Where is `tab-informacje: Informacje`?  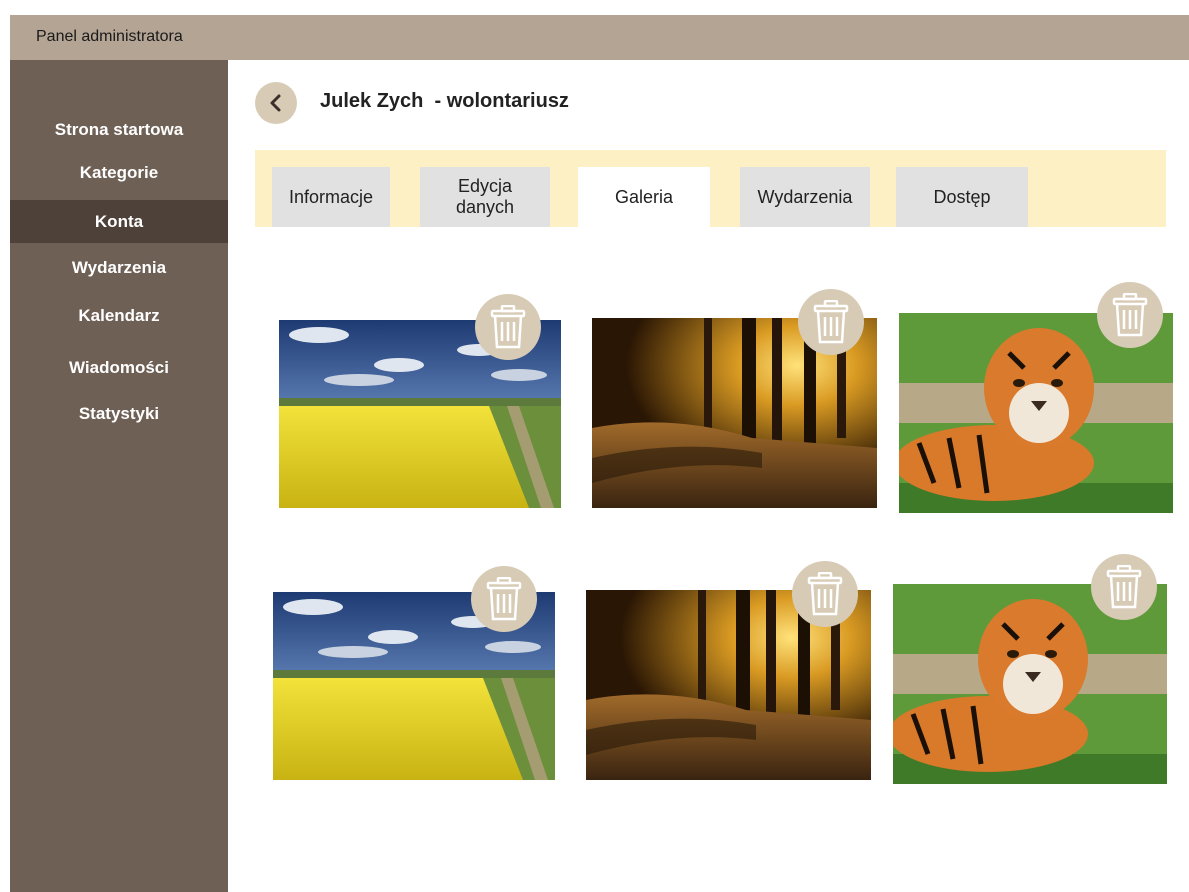
tab-informacje: Informacje is located at coordinates (331, 197).